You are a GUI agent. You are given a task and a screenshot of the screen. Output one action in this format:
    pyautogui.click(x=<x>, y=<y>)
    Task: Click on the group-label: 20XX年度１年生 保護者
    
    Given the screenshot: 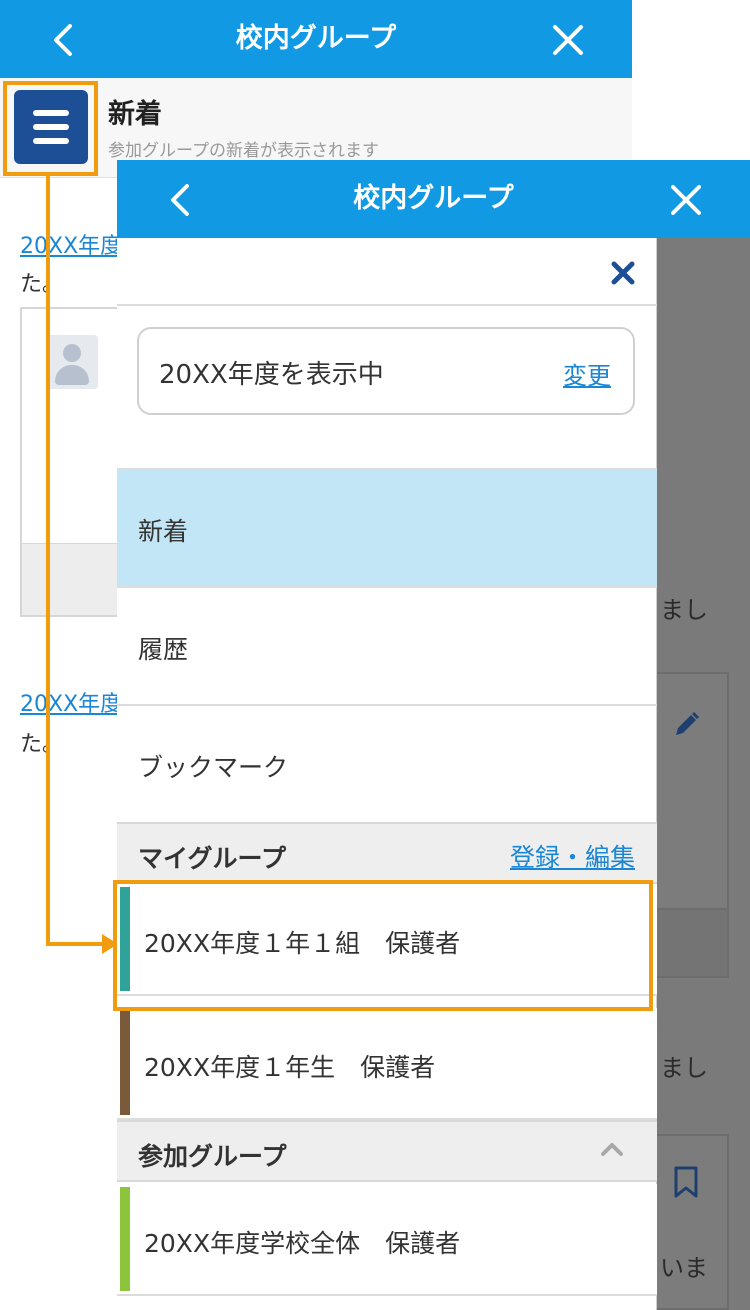 What is the action you would take?
    pyautogui.click(x=290, y=1067)
    